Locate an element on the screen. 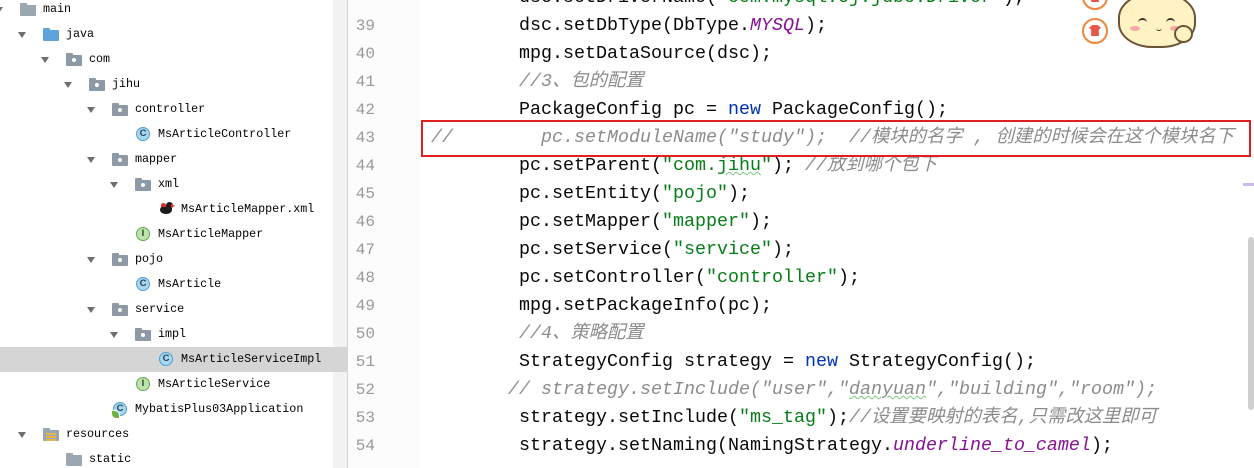 The image size is (1254, 468). tree-item-label: controller is located at coordinates (170, 109).